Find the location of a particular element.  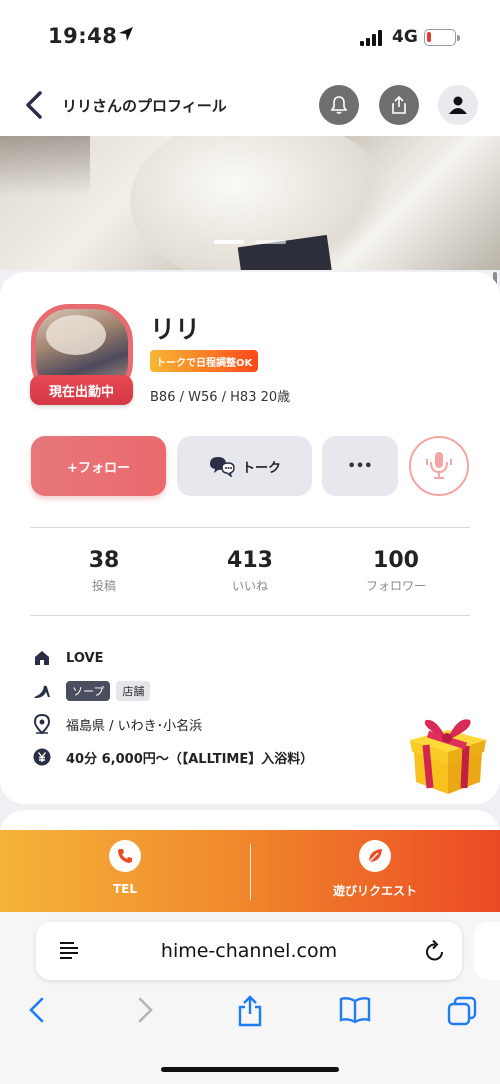

tel-label: TEL is located at coordinates (125, 889).